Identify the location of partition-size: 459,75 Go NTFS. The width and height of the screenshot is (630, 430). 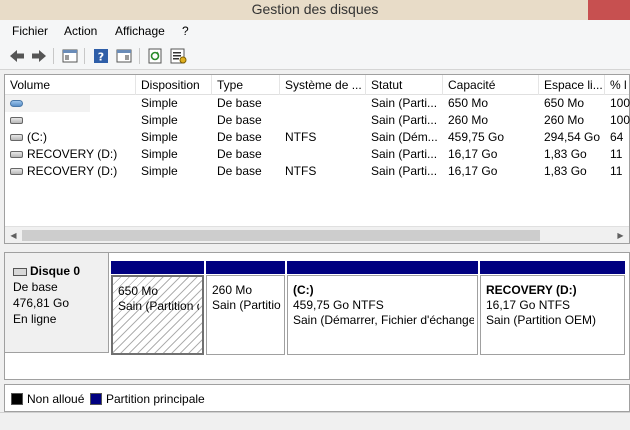
(338, 305).